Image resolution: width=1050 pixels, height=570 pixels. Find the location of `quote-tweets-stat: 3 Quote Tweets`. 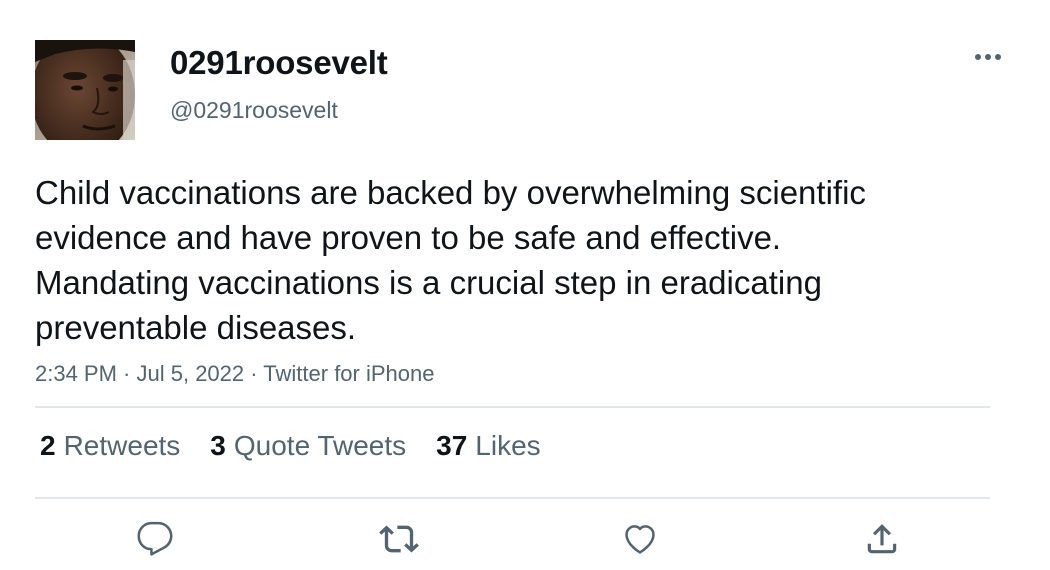

quote-tweets-stat: 3 Quote Tweets is located at coordinates (308, 446).